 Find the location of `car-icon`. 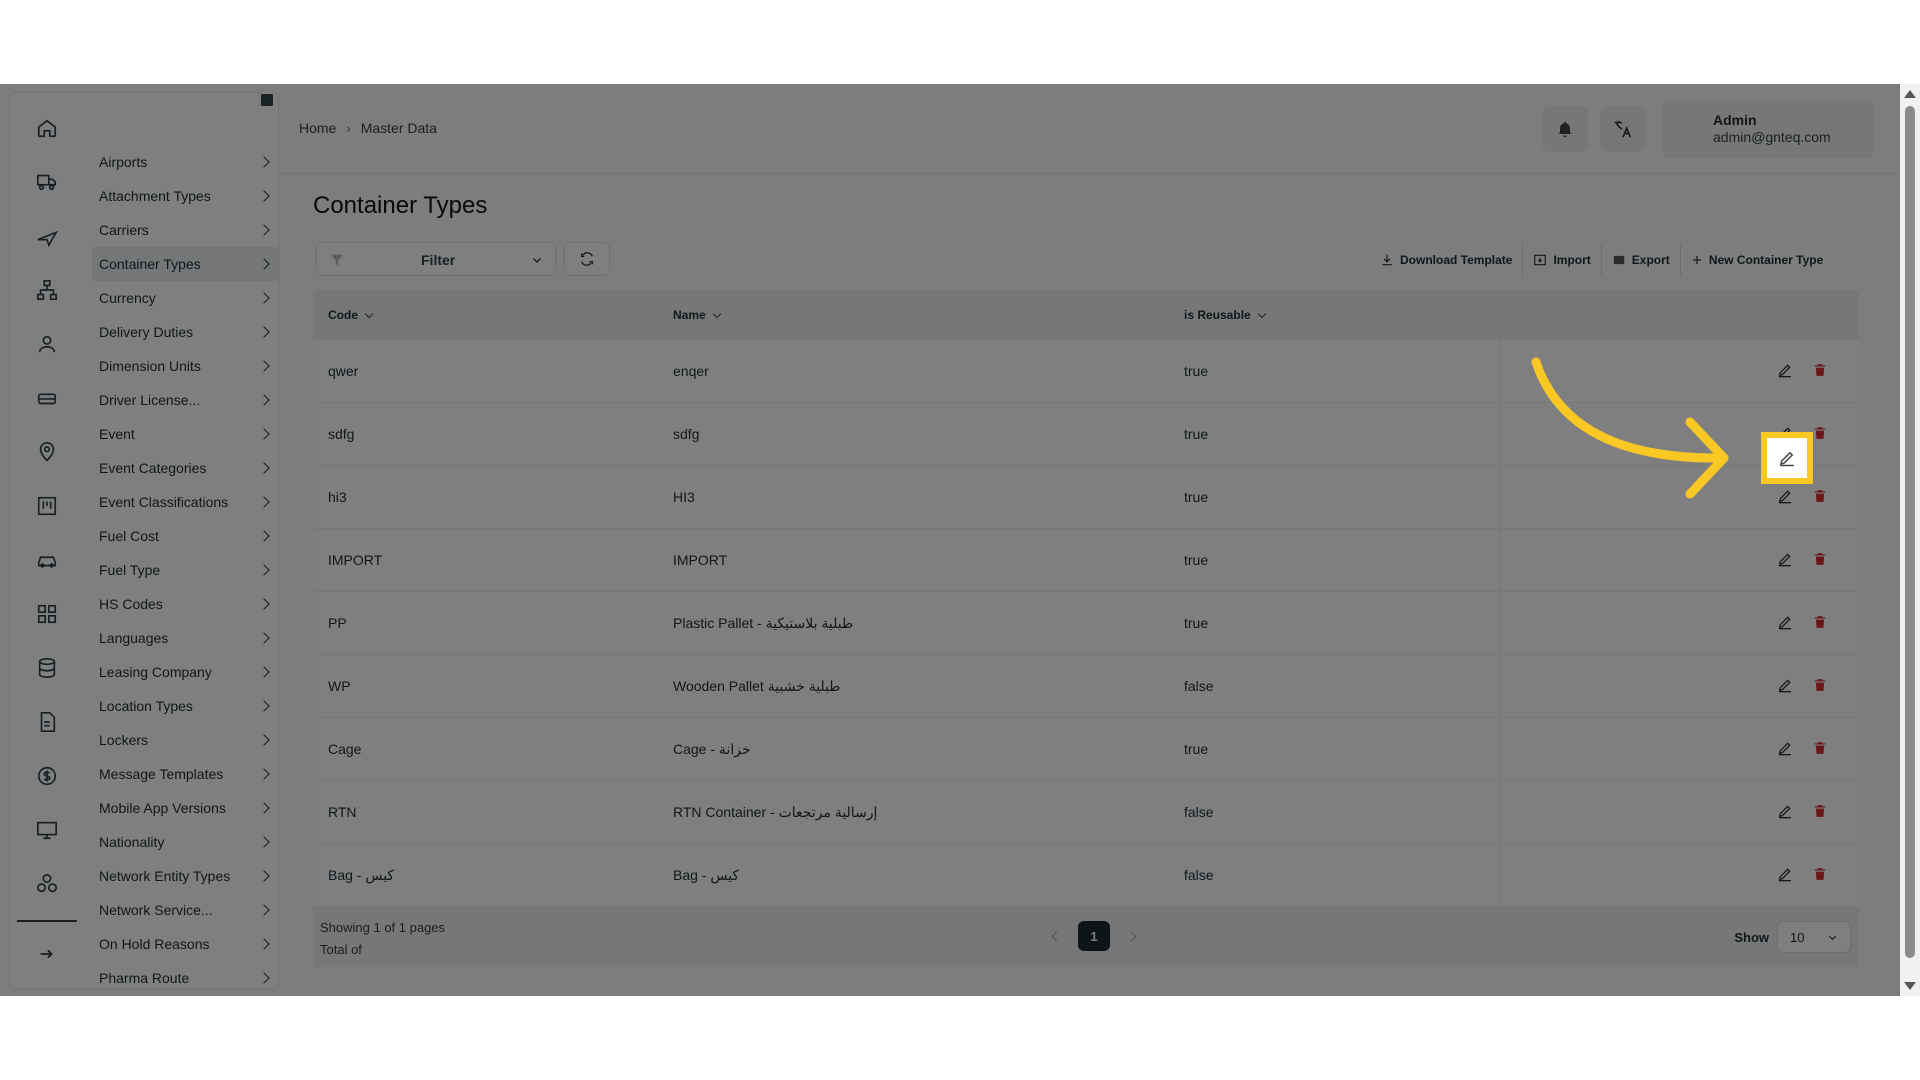

car-icon is located at coordinates (47, 560).